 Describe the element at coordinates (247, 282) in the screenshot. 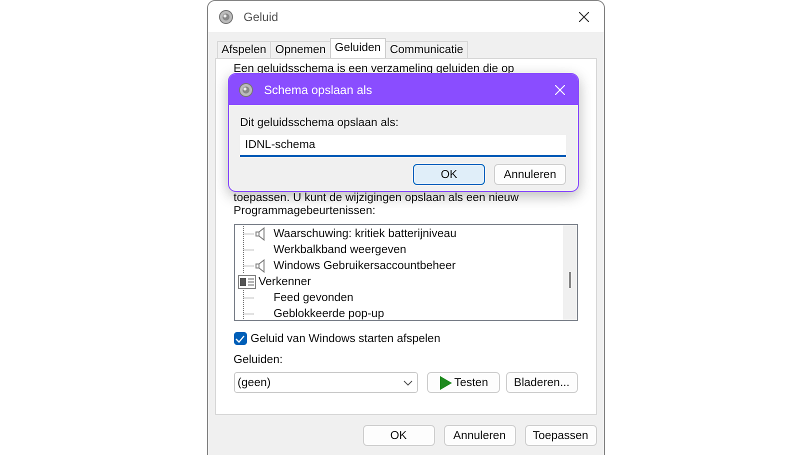

I see `window-icon` at that location.